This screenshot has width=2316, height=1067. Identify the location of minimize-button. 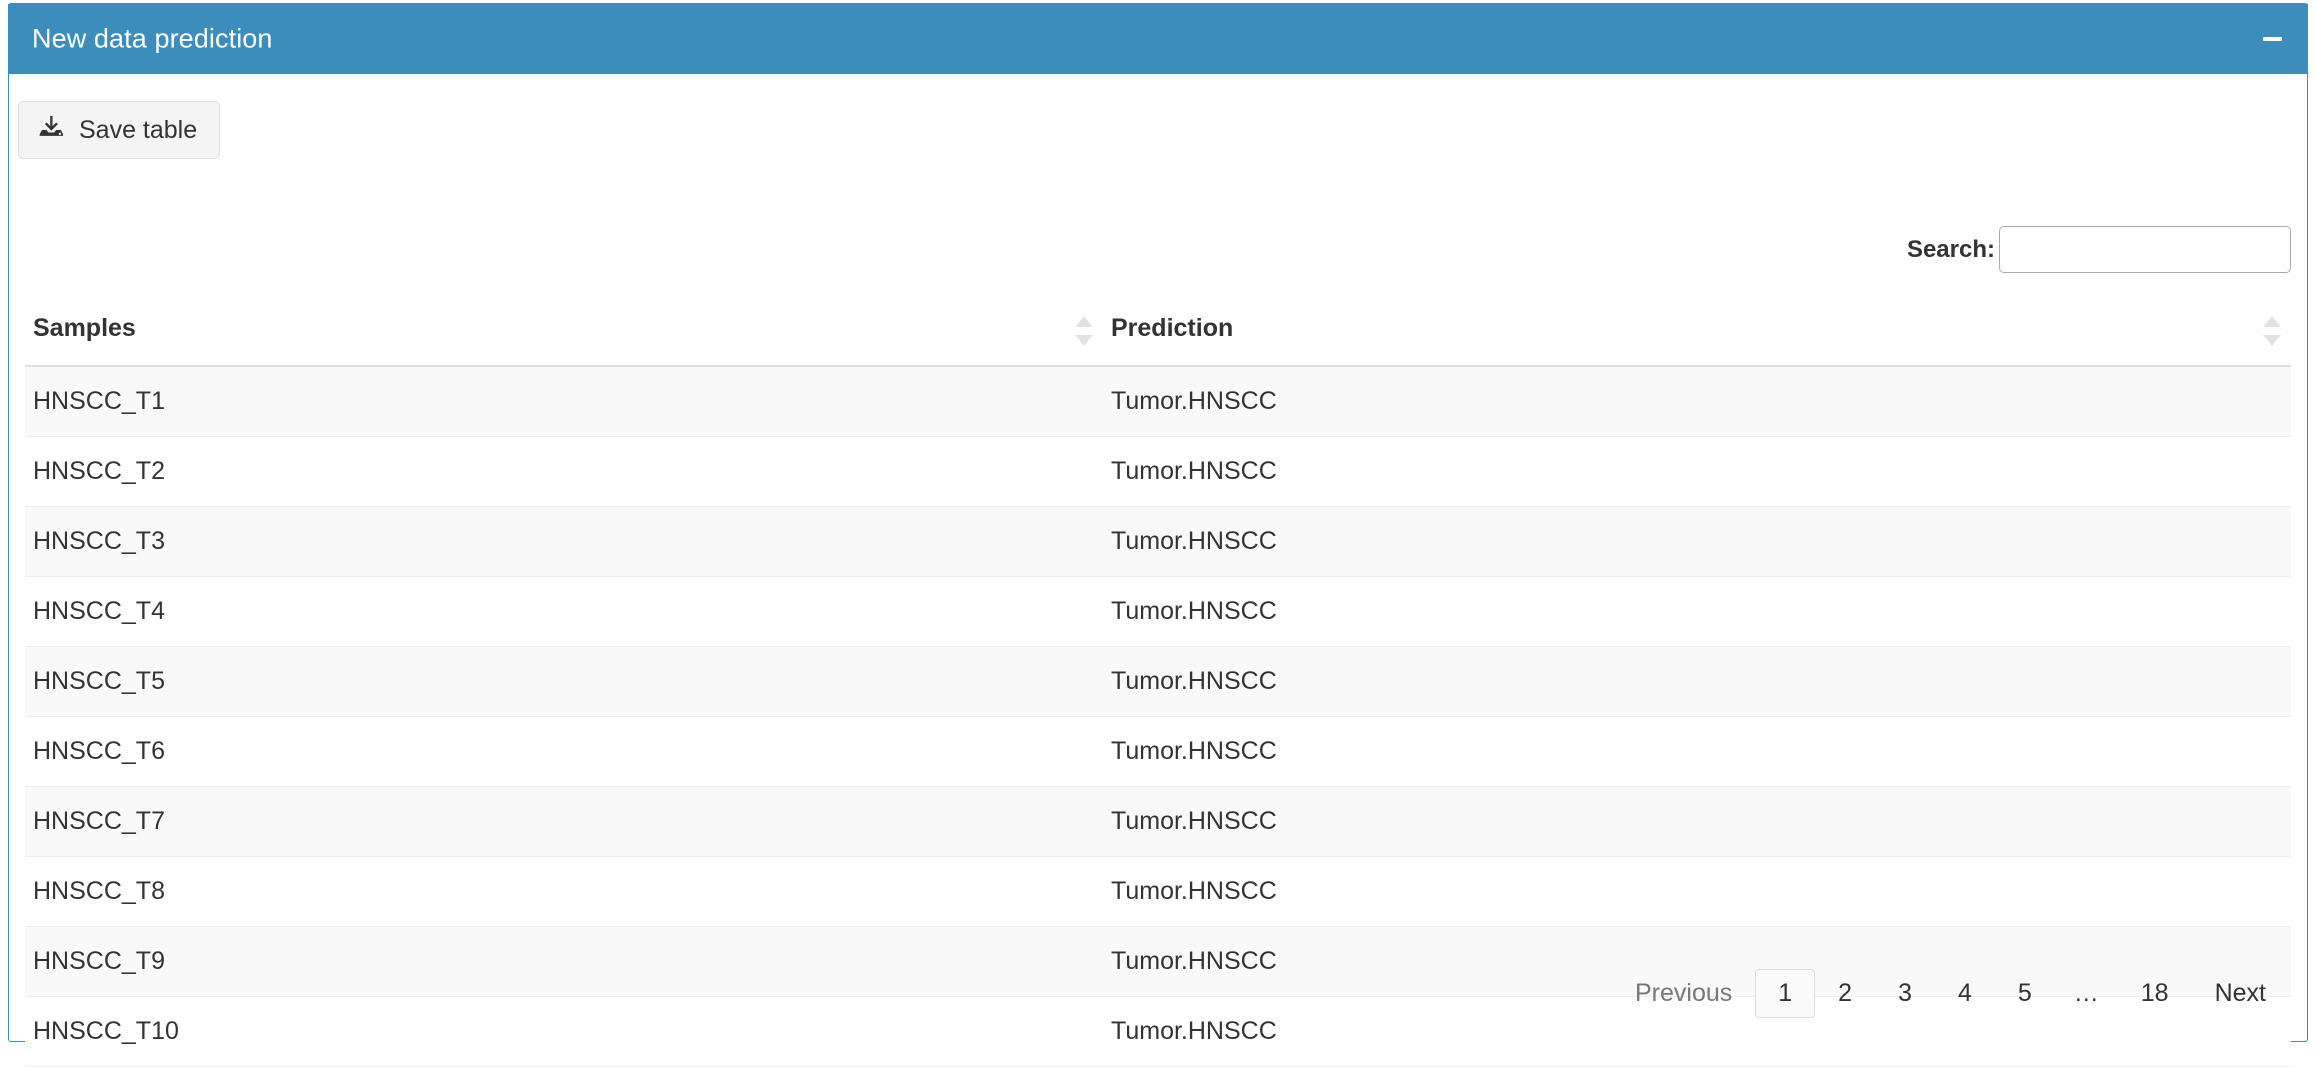
(2272, 39).